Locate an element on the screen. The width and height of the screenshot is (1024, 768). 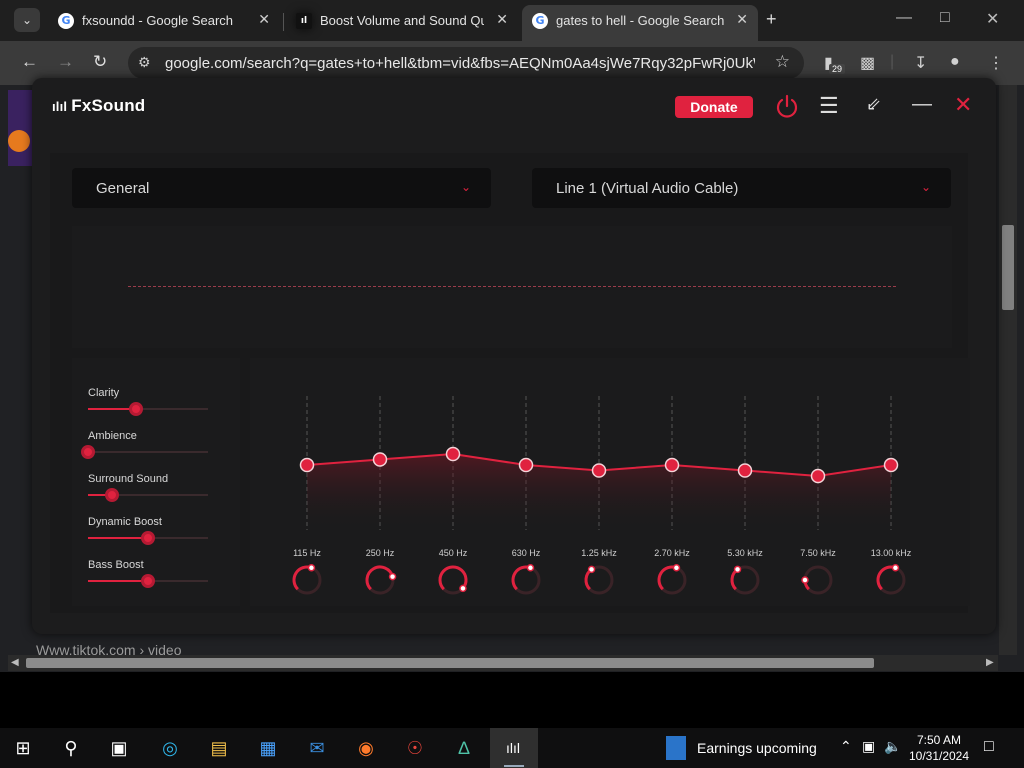
horizontal-scrollbar: ◀ ▶ is located at coordinates (503, 663).